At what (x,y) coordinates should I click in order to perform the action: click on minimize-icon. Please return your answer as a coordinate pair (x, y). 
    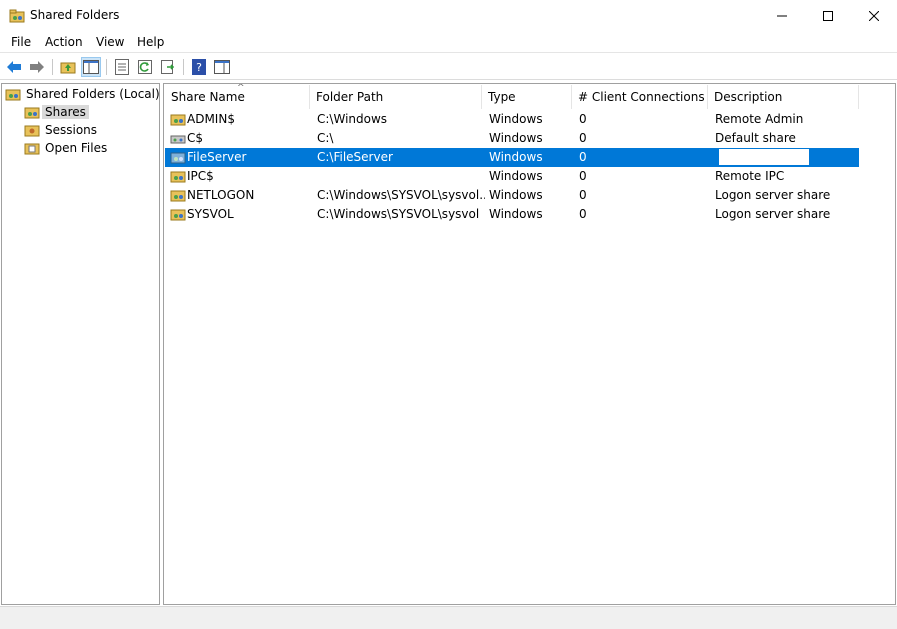
    Looking at the image, I should click on (782, 15).